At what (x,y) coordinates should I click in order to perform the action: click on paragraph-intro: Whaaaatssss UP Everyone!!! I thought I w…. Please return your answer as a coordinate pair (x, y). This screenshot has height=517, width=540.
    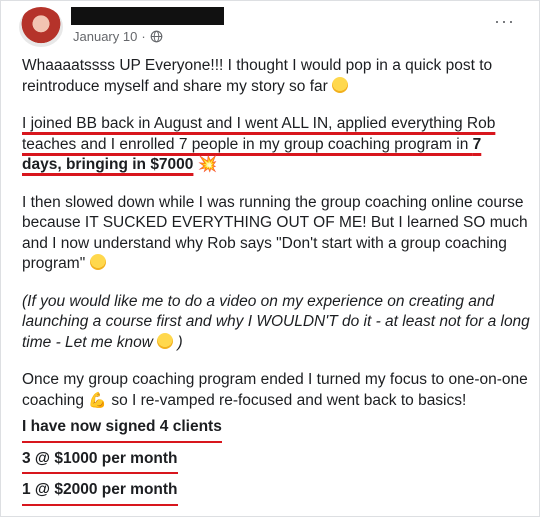
    Looking at the image, I should click on (277, 76).